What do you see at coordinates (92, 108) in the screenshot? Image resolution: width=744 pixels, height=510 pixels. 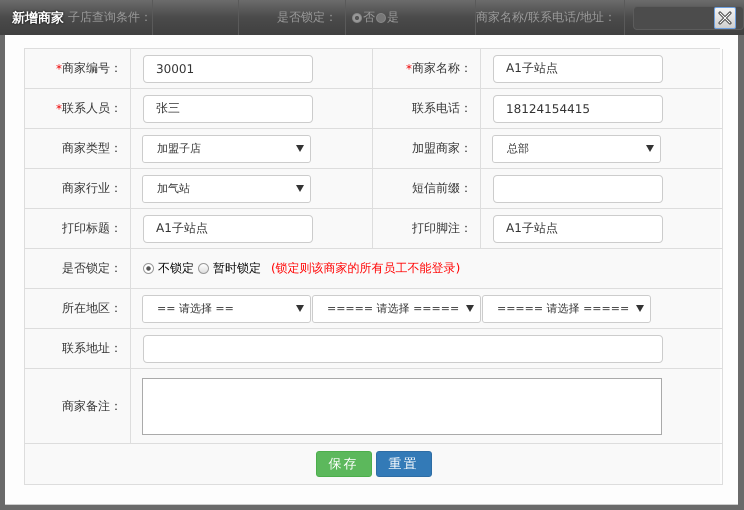 I see `field-label: 联系人员：` at bounding box center [92, 108].